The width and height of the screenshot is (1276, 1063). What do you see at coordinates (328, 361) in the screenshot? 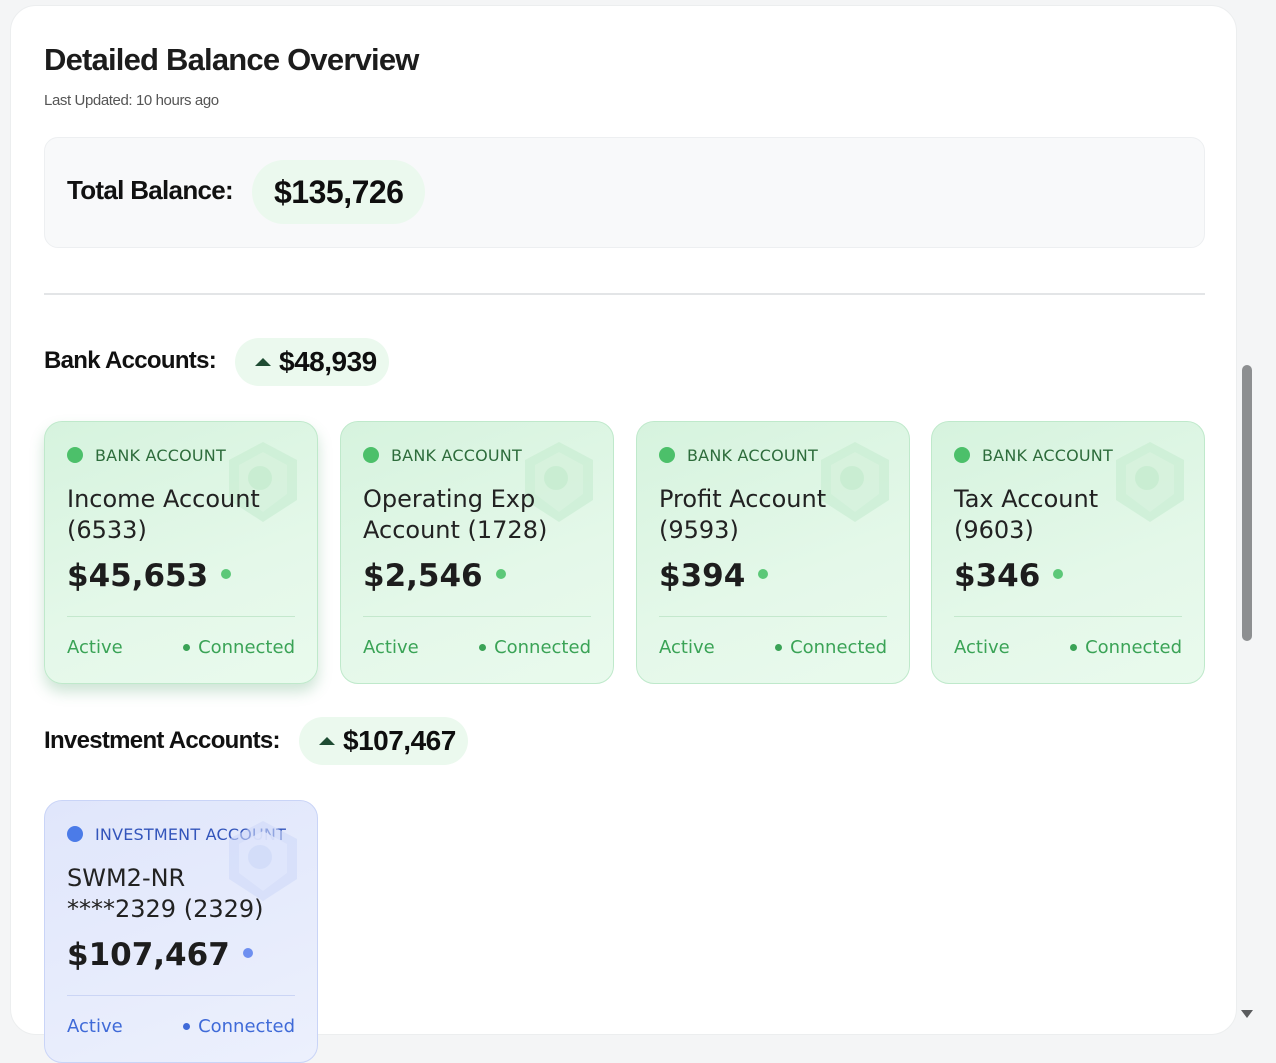
I see `bank-accounts-total: $48,939` at bounding box center [328, 361].